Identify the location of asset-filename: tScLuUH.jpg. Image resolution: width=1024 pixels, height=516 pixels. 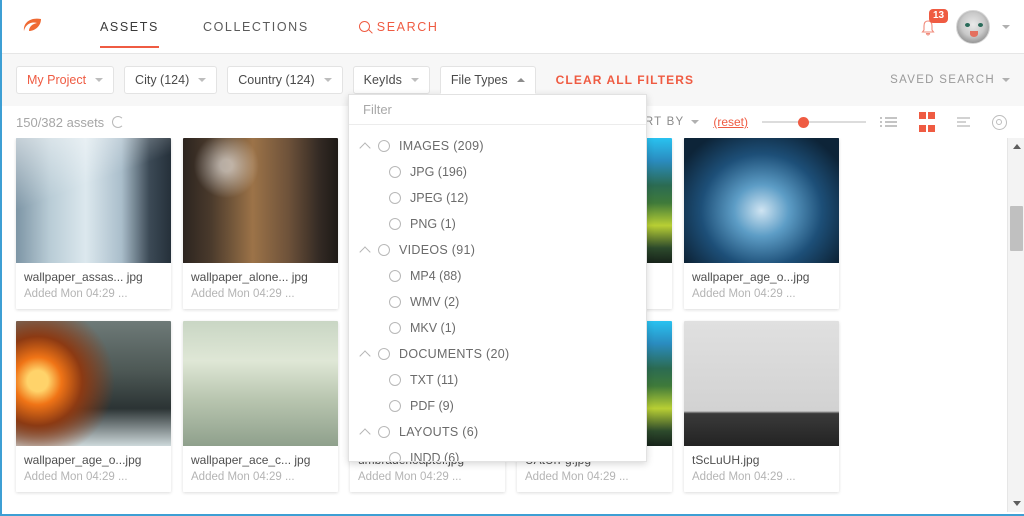
(726, 460).